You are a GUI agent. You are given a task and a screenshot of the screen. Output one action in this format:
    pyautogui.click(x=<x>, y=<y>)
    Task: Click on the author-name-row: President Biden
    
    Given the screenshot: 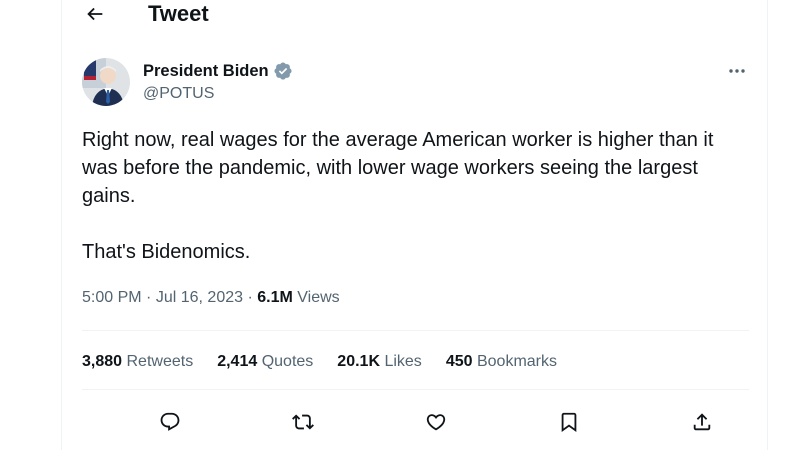 What is the action you would take?
    pyautogui.click(x=218, y=71)
    